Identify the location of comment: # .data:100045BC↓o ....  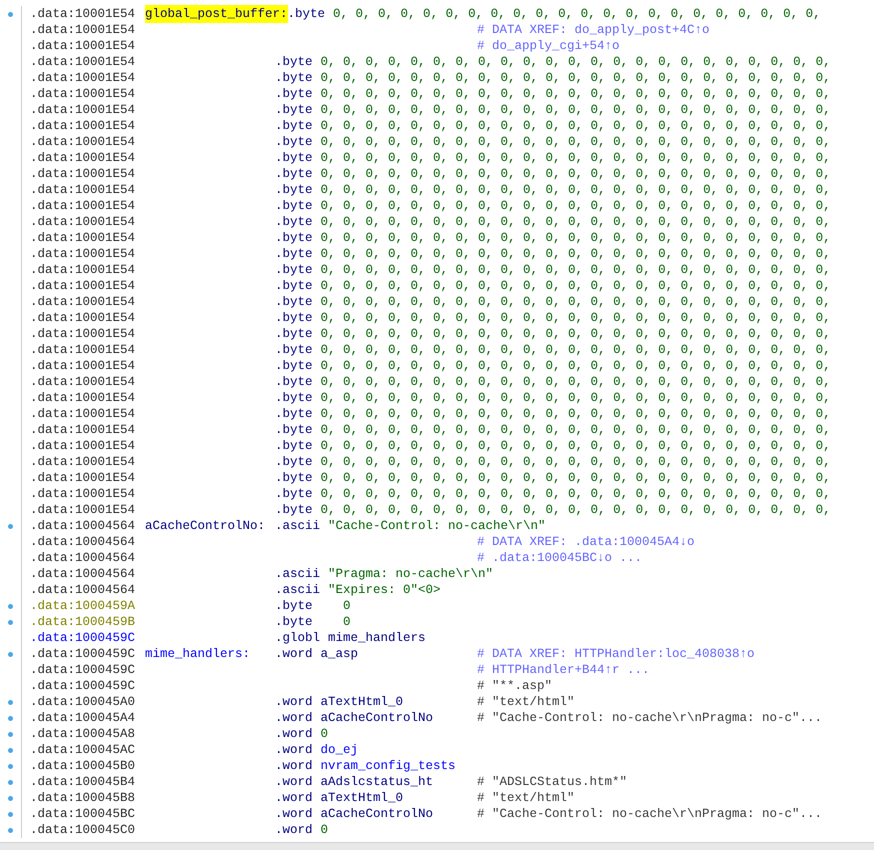
(559, 558).